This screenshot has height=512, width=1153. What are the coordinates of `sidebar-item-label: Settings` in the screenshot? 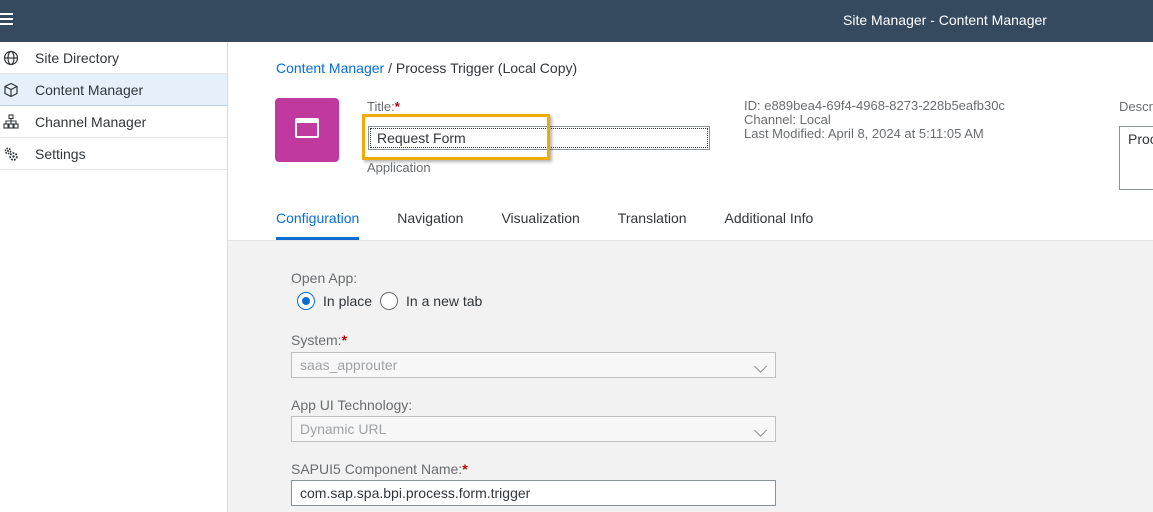 It's located at (60, 154).